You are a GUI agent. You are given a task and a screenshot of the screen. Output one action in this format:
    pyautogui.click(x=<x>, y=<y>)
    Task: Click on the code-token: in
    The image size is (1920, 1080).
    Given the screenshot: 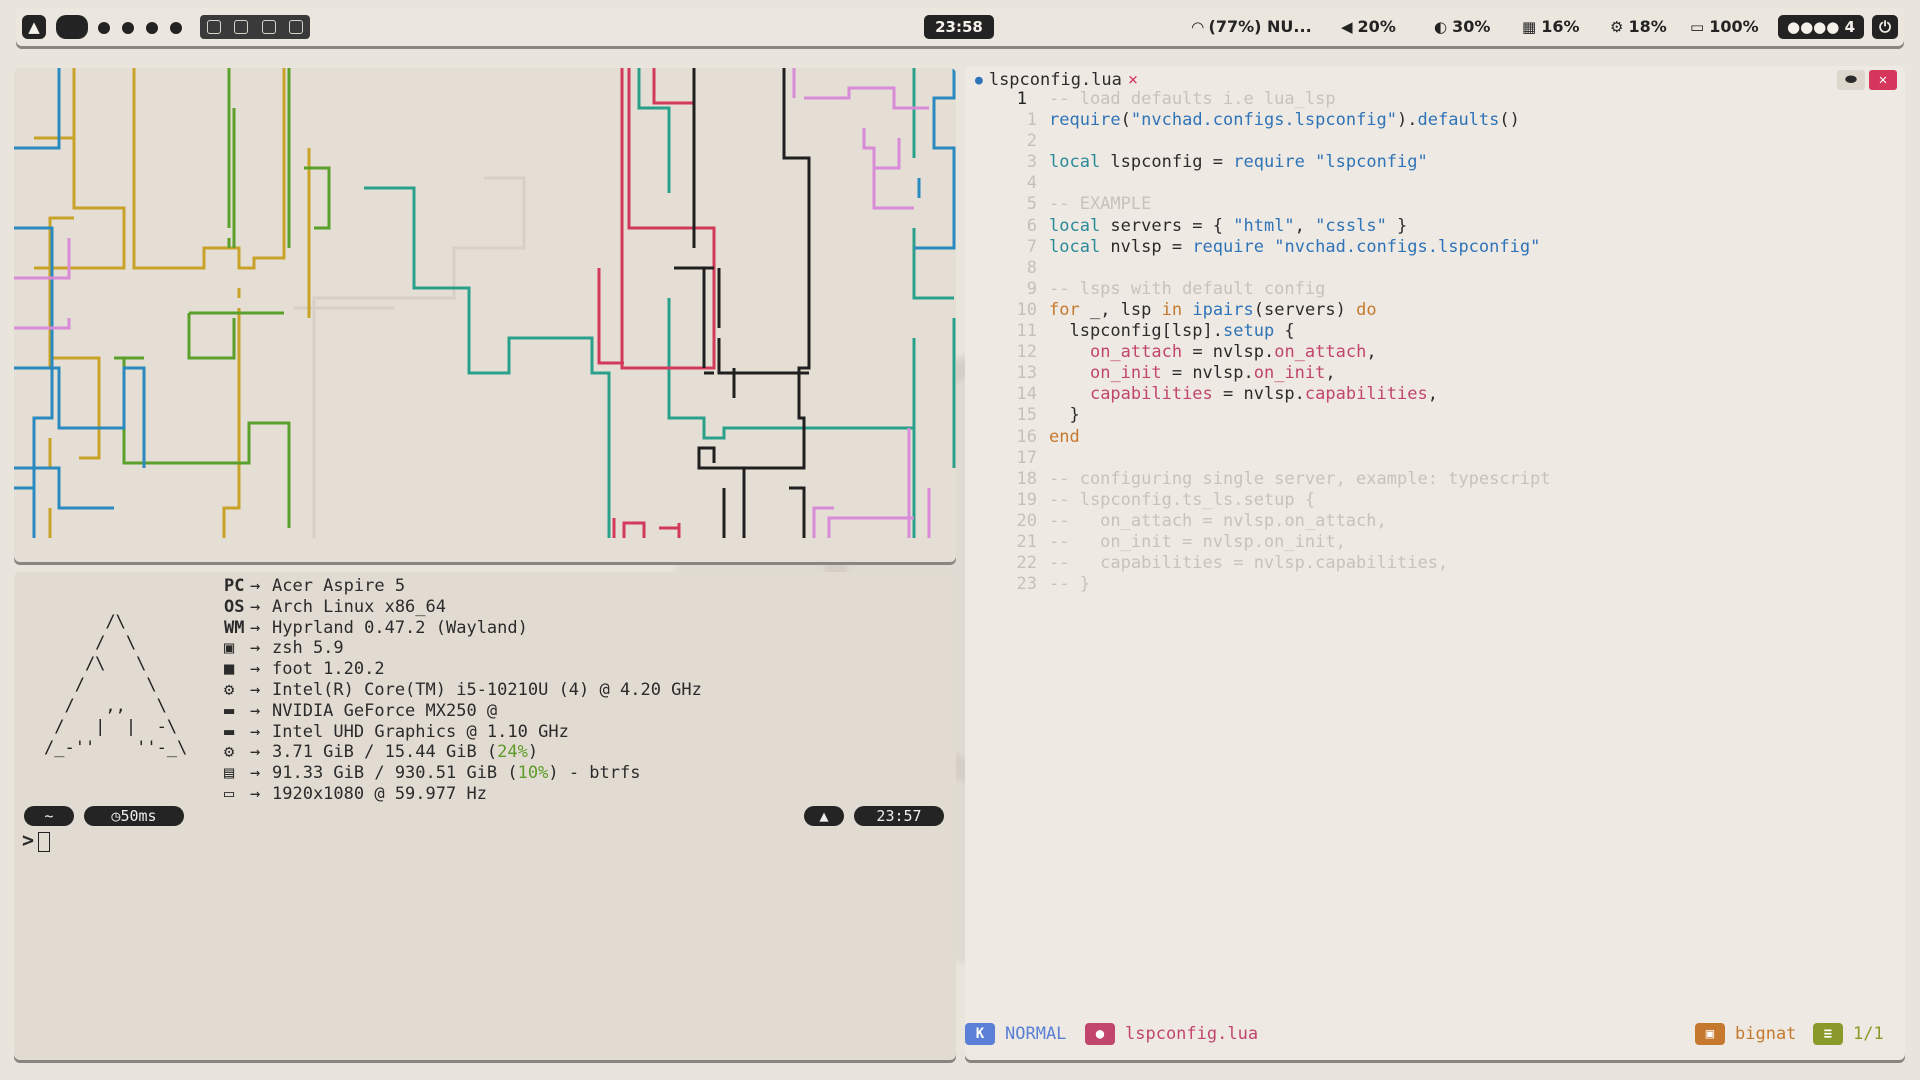 What is the action you would take?
    pyautogui.click(x=1172, y=309)
    